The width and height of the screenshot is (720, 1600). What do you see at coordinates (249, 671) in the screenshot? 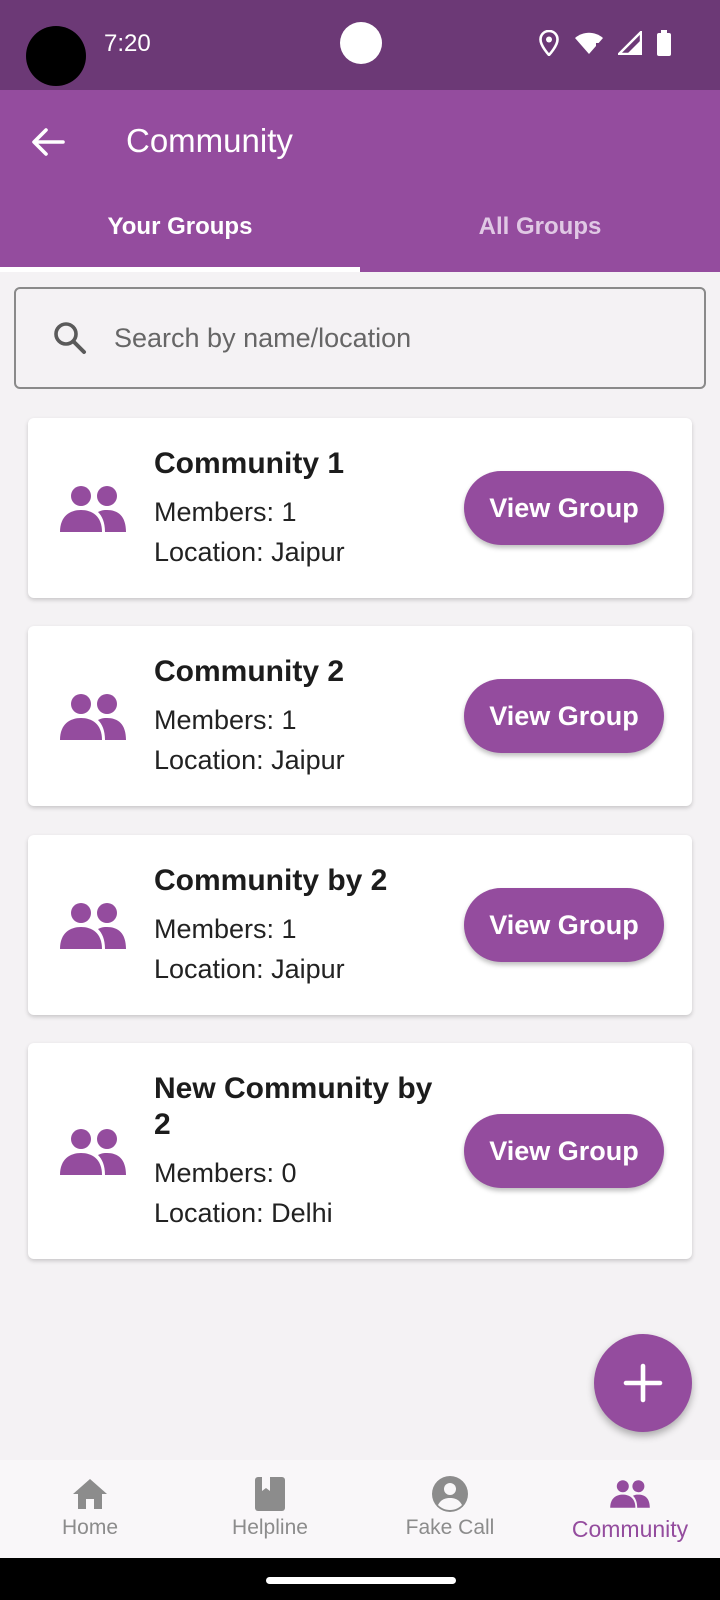
I see `group-name: Community 2` at bounding box center [249, 671].